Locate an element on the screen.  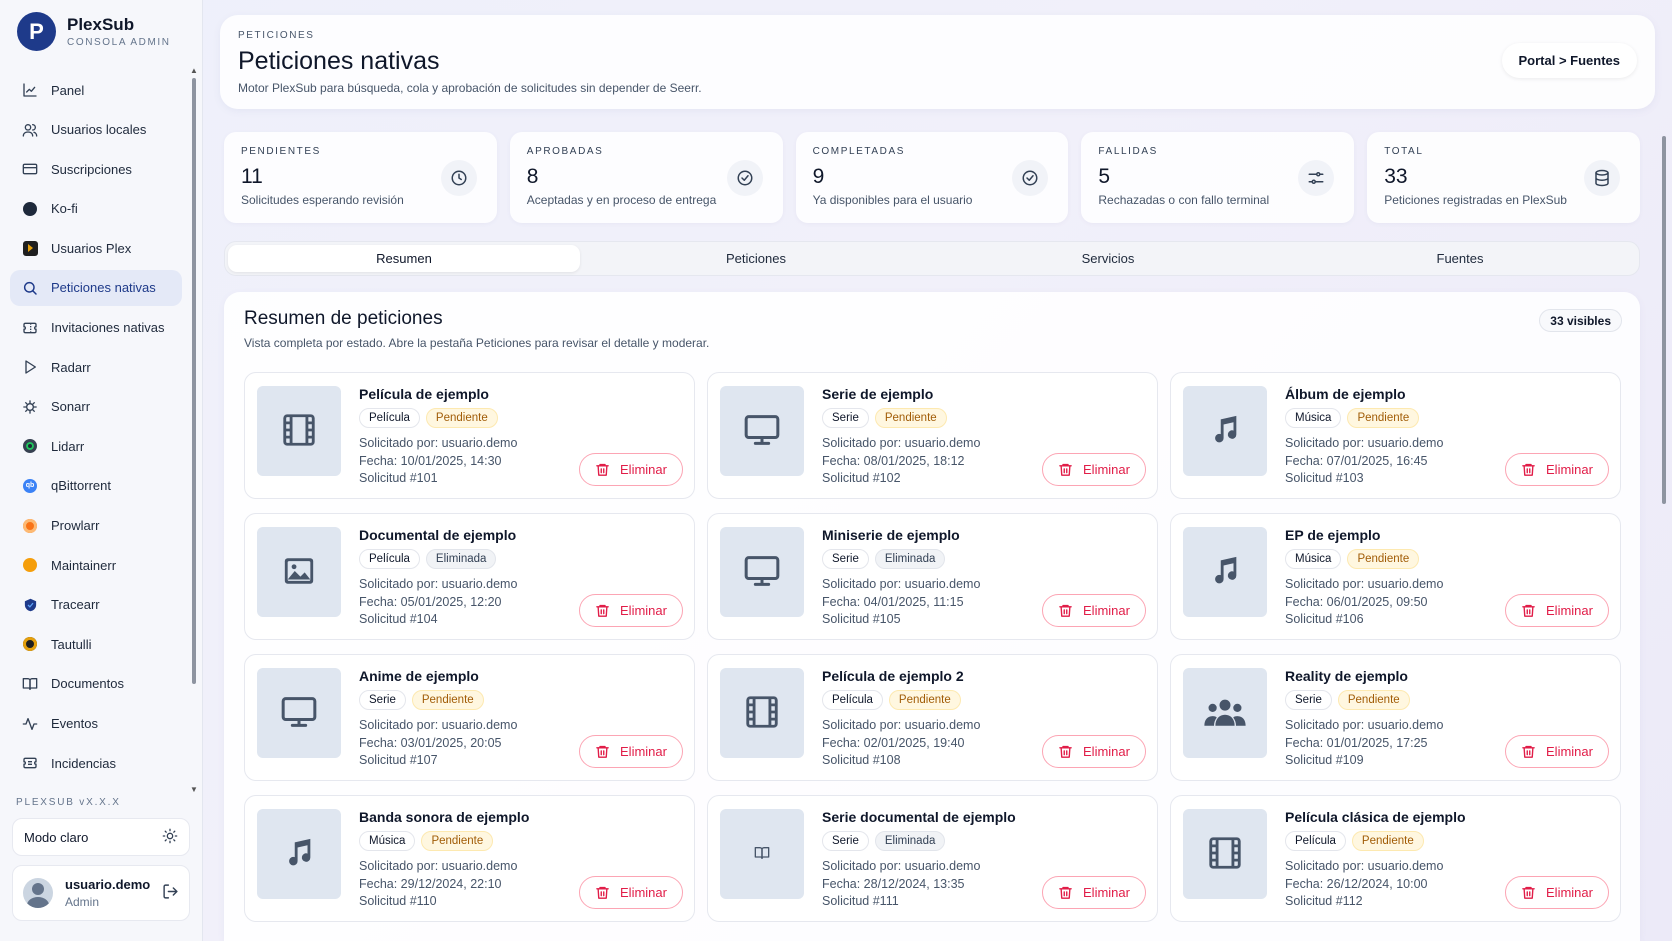
film-icon is located at coordinates (762, 713).